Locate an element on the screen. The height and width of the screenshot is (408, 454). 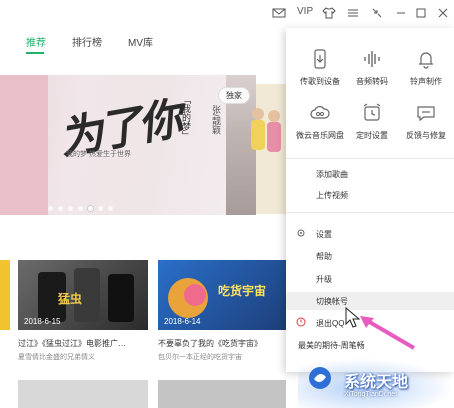
tab-recommend: 推荐 is located at coordinates (36, 41).